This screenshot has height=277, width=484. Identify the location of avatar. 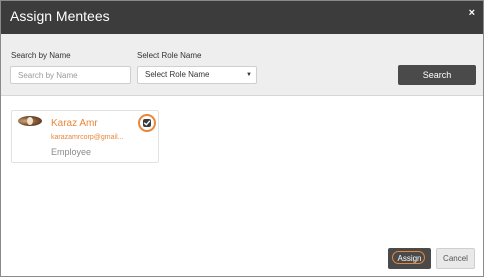
(30, 121).